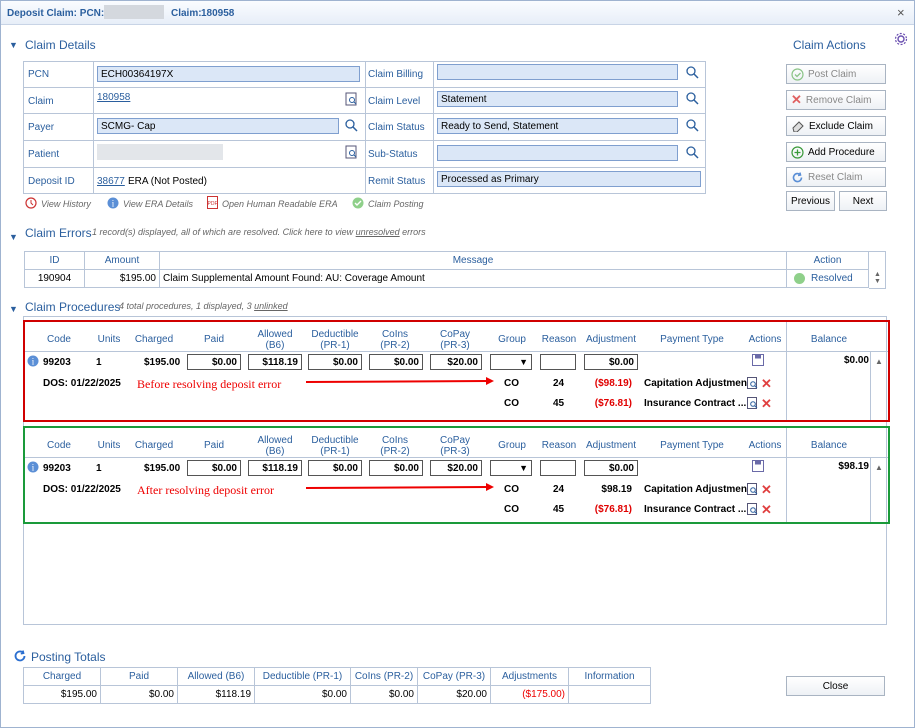  I want to click on hdr-deductible: Deductible (PR-1), so click(335, 446).